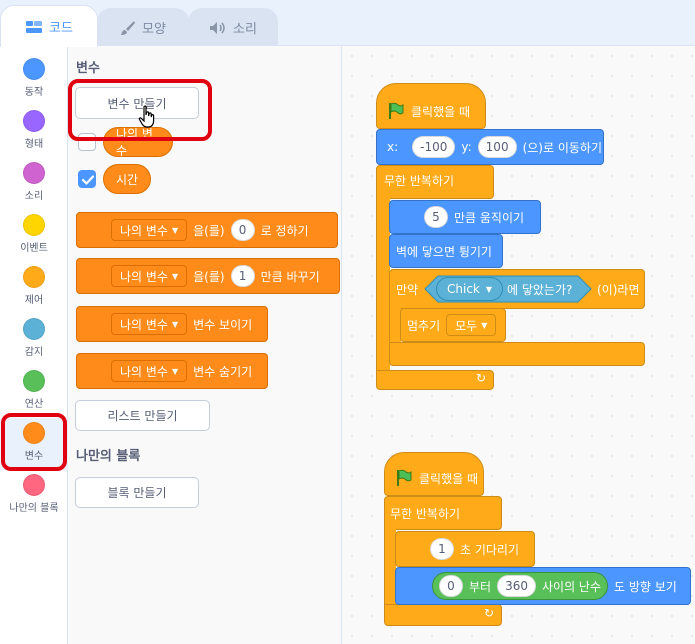 This screenshot has width=695, height=644. I want to click on category-events-label: 이벤트, so click(34, 248).